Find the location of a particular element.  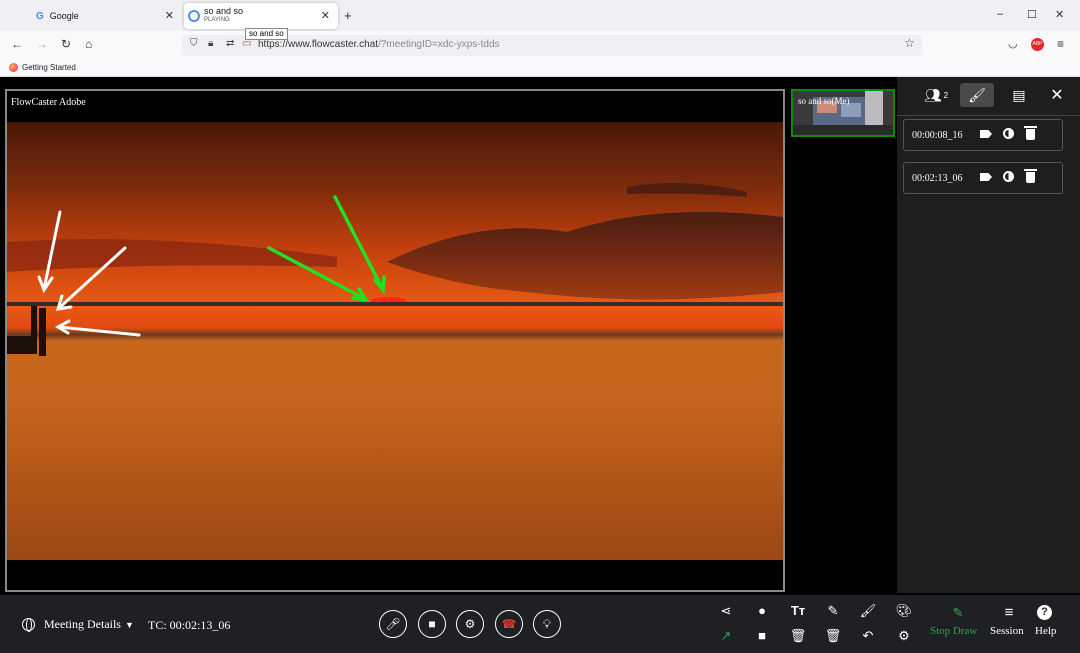

new-tab-icon: + is located at coordinates (348, 15).